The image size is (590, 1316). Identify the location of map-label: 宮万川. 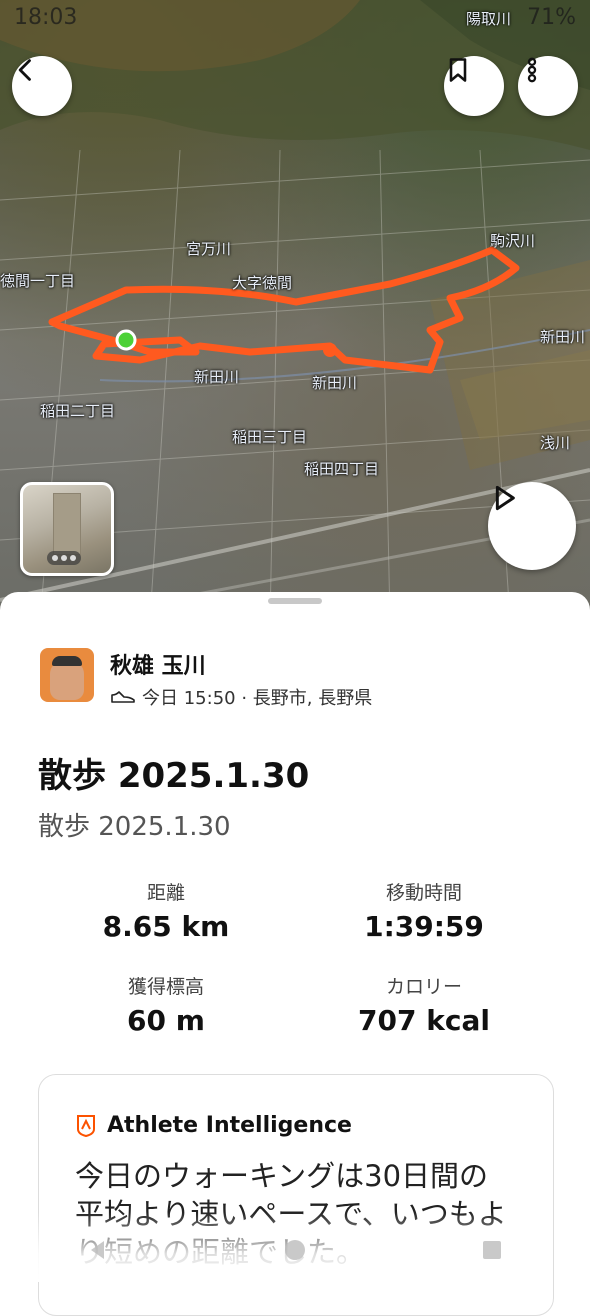
(209, 249).